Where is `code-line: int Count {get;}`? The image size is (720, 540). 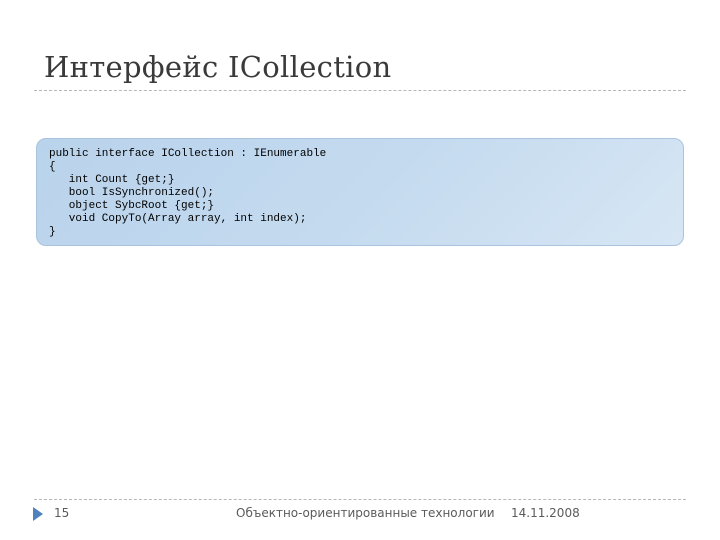
code-line: int Count {get;} is located at coordinates (112, 180).